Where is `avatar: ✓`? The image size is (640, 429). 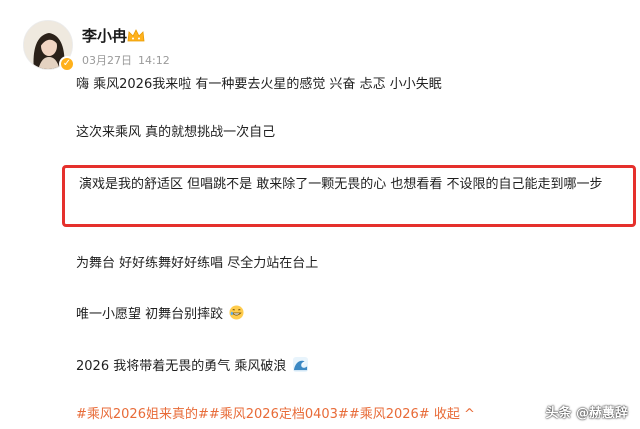 avatar: ✓ is located at coordinates (49, 46).